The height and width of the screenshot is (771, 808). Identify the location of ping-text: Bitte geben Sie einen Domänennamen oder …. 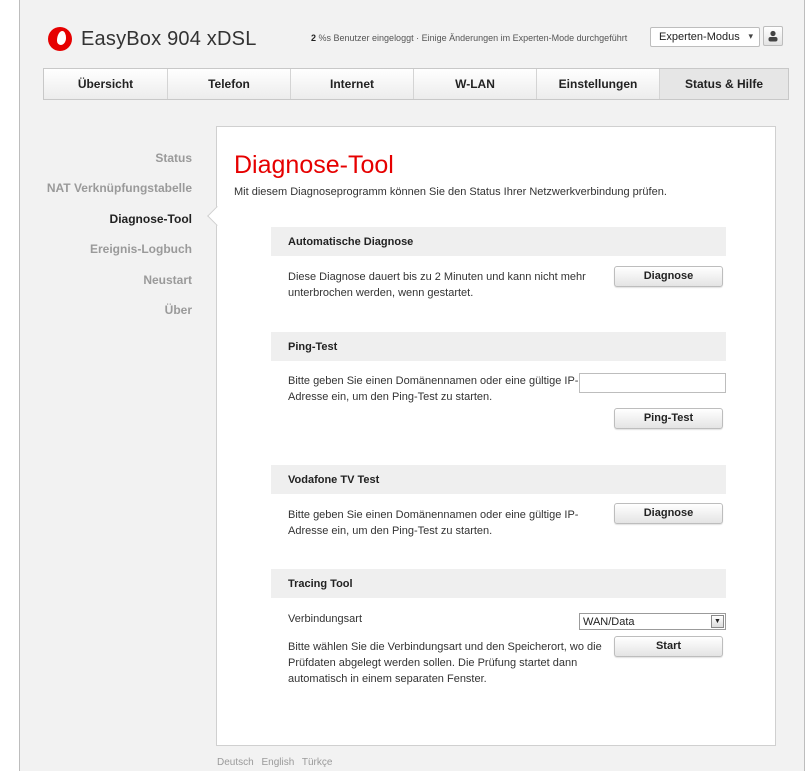
(433, 389).